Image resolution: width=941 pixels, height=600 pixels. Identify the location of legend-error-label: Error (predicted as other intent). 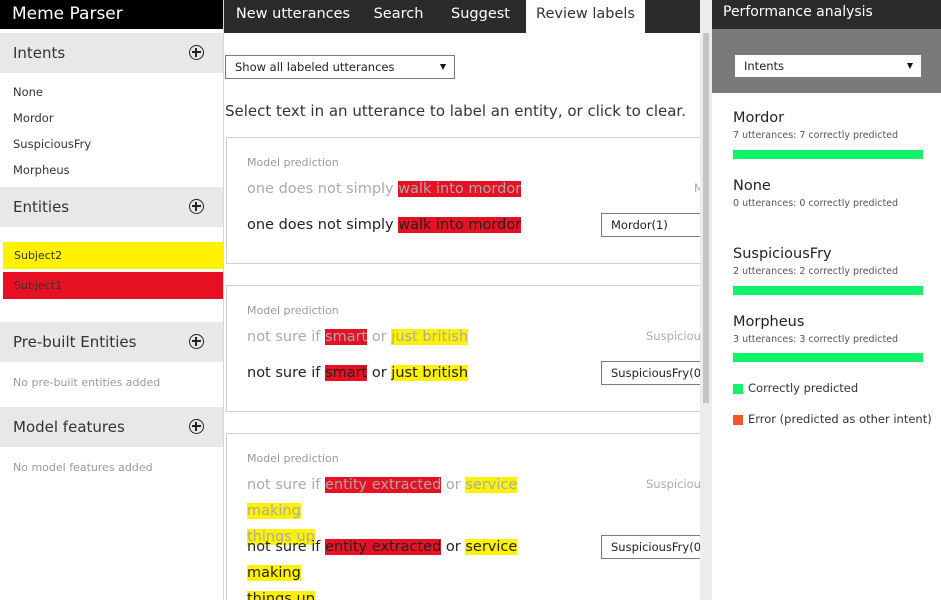
(840, 419).